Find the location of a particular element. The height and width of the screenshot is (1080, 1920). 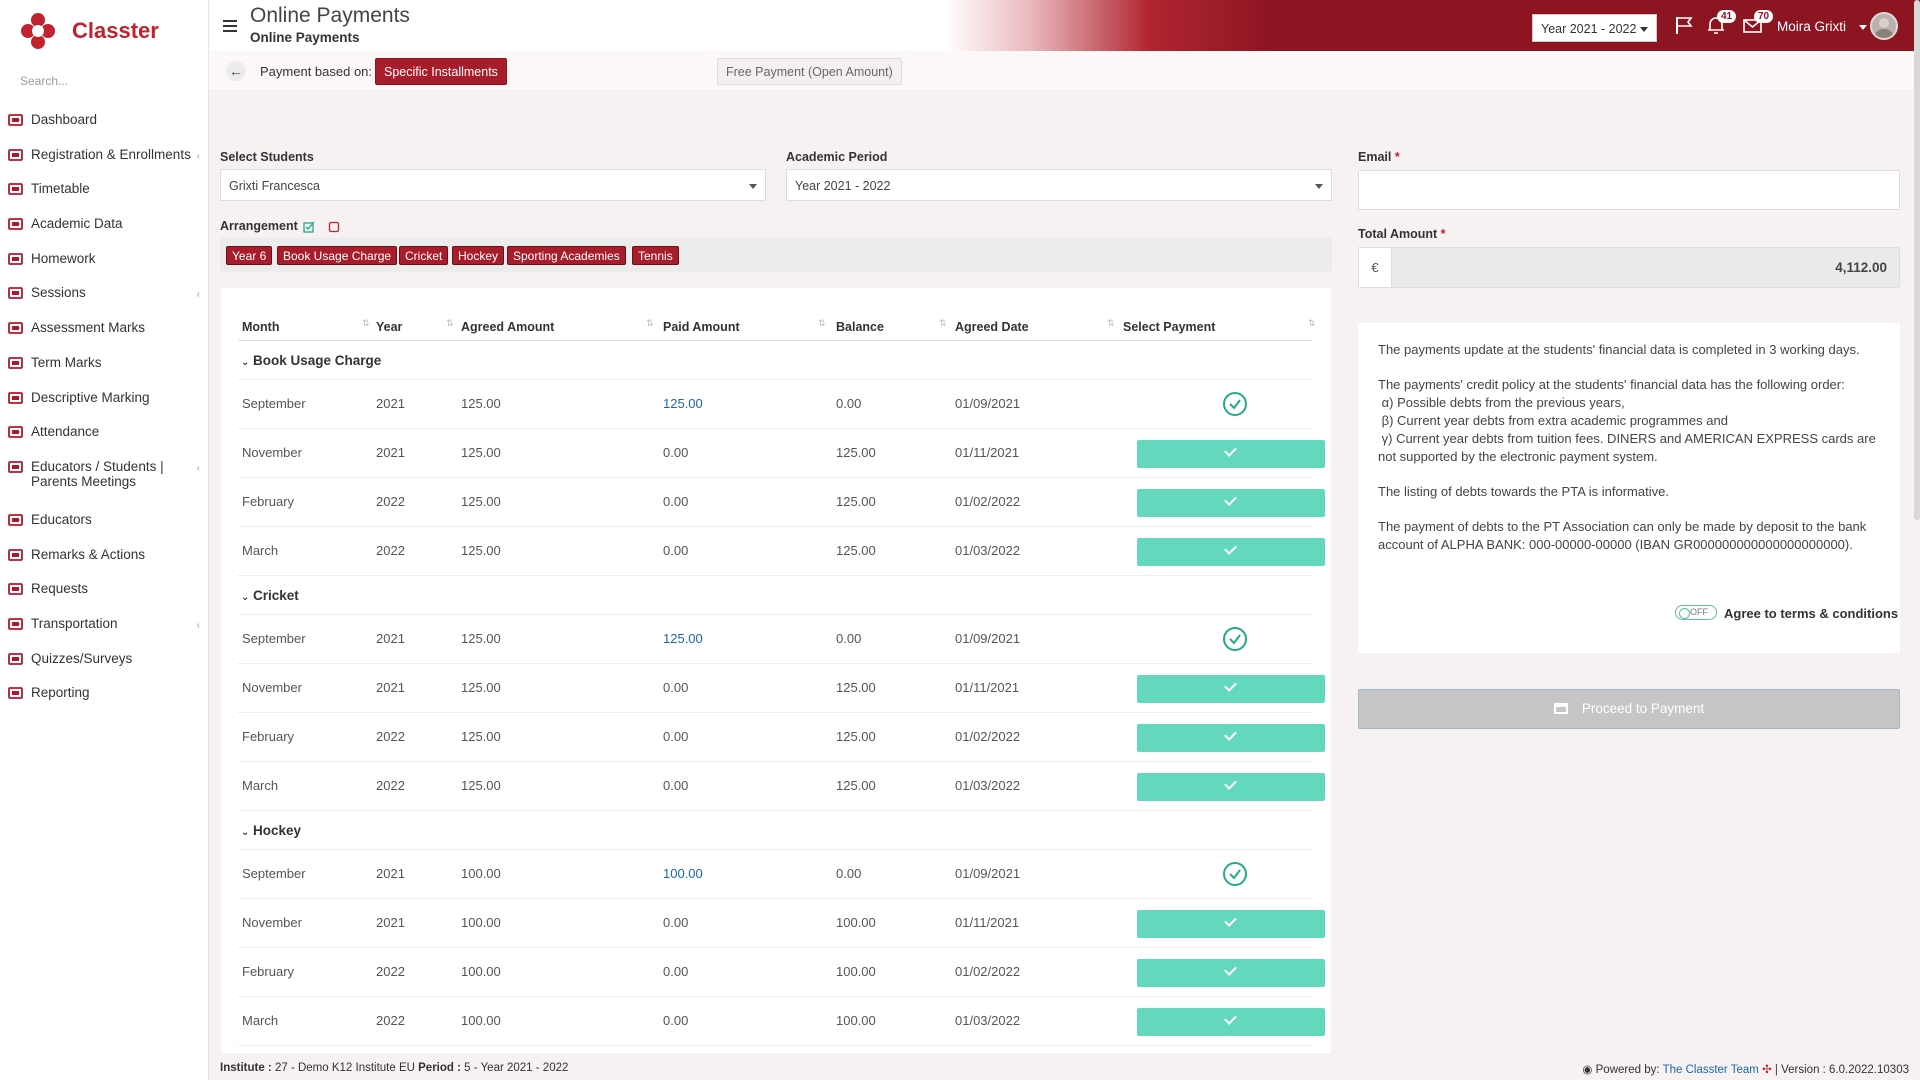

group-header: ⌄ Hockey is located at coordinates (775, 830).